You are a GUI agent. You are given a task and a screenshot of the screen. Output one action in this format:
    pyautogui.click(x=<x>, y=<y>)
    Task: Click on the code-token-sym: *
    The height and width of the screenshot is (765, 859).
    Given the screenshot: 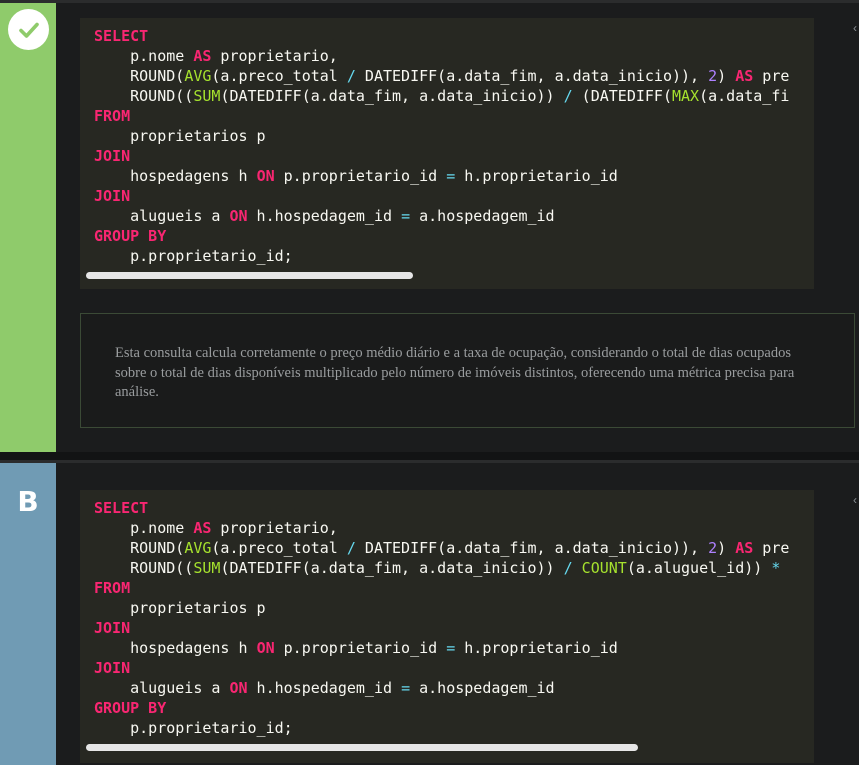 What is the action you would take?
    pyautogui.click(x=776, y=568)
    